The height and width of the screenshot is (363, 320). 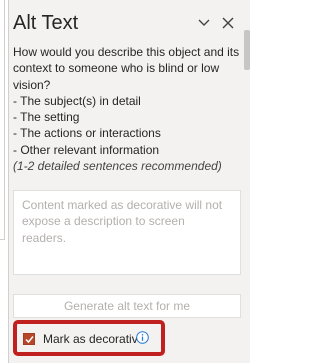 What do you see at coordinates (116, 68) in the screenshot?
I see `prompt-line: context to someone who is blind or low` at bounding box center [116, 68].